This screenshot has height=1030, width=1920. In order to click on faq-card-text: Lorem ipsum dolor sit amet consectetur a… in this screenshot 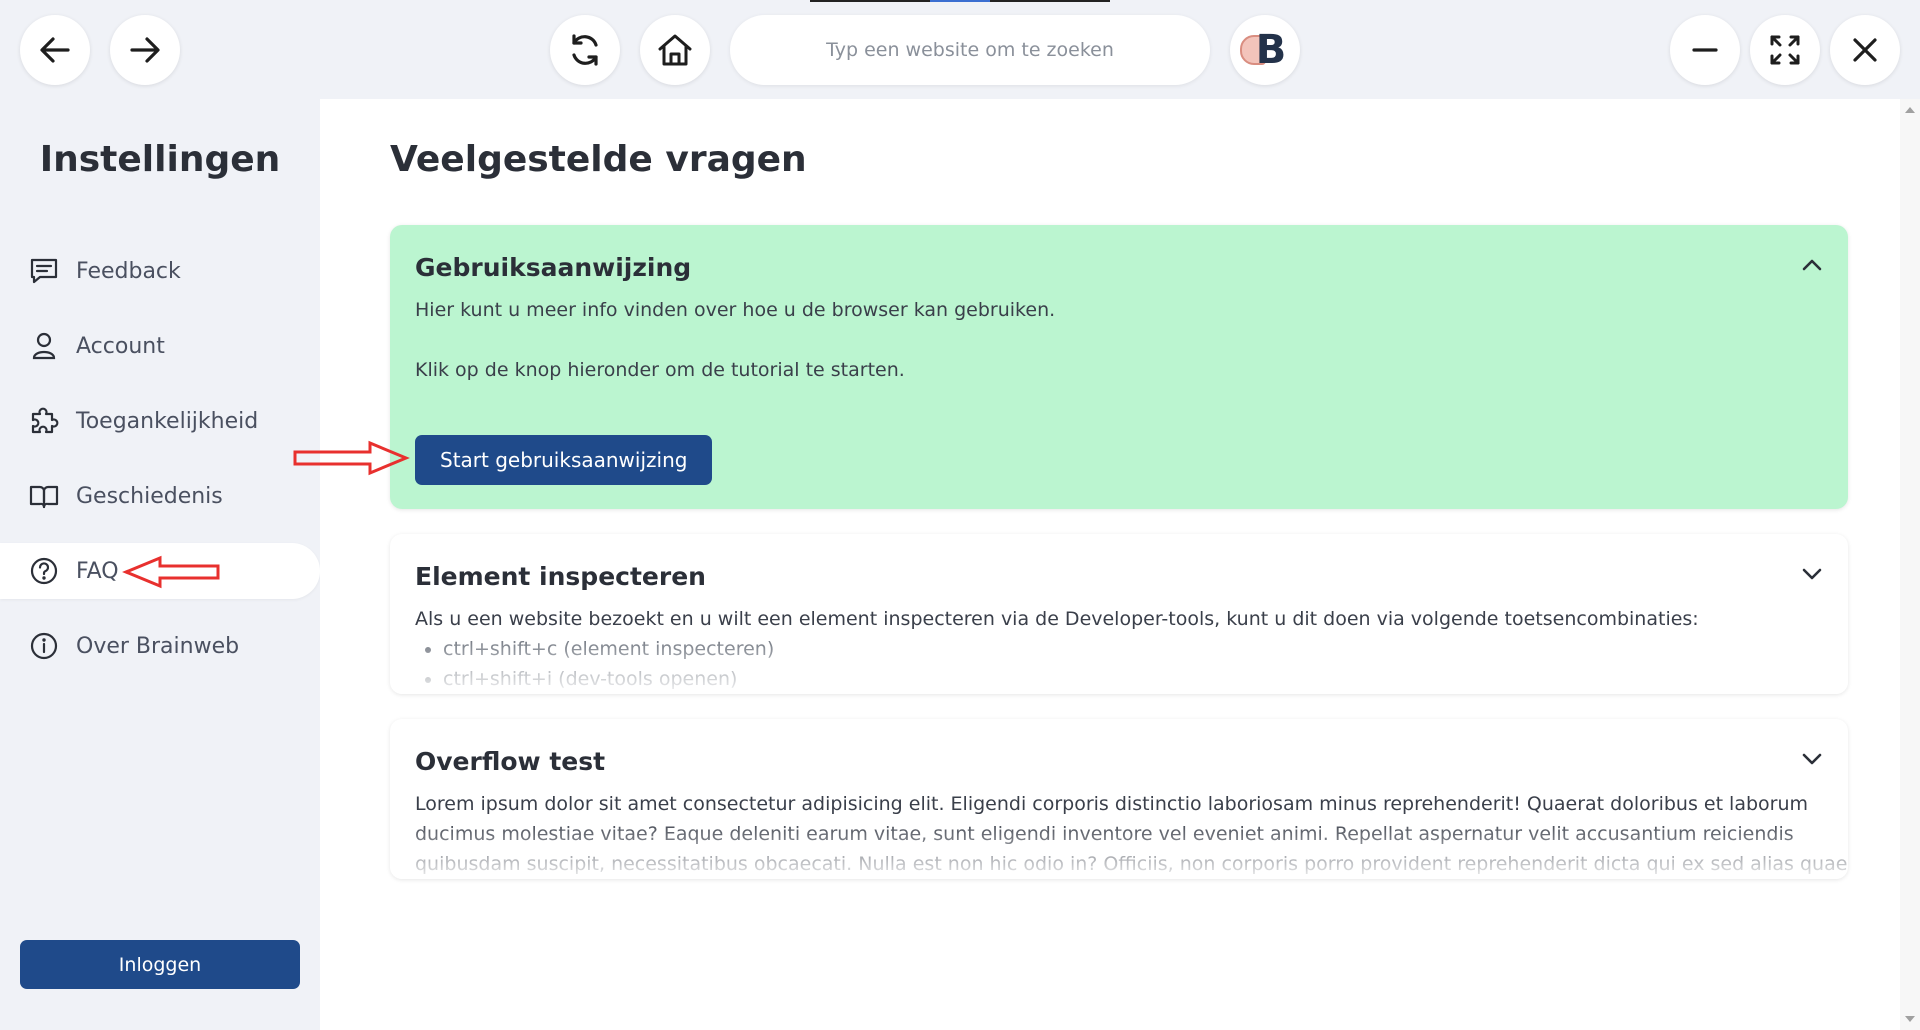, I will do `click(1112, 804)`.